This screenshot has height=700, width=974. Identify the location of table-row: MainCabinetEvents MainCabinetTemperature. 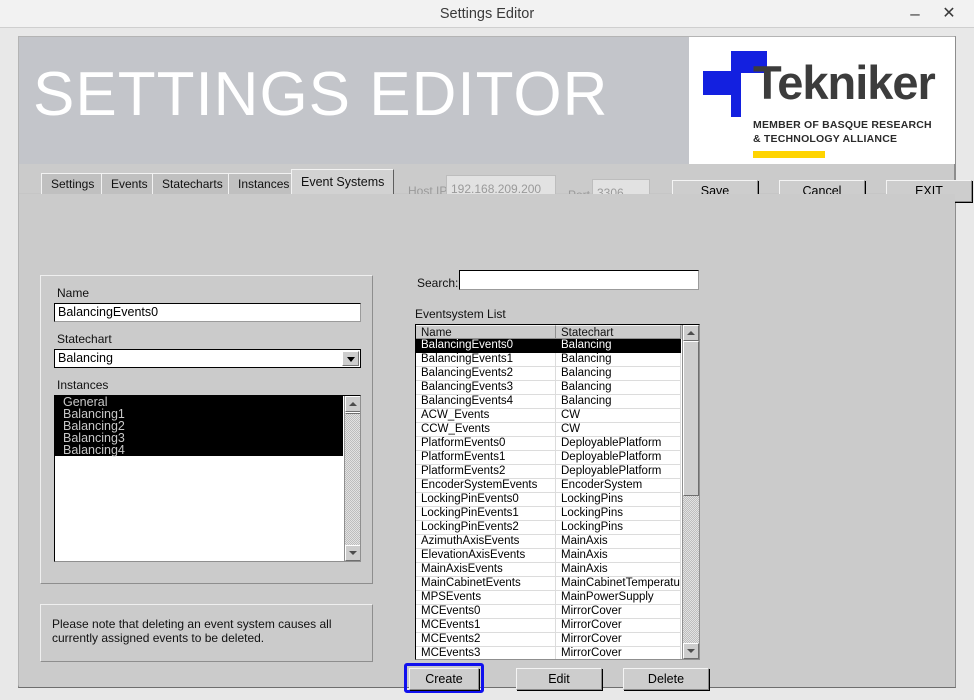
(549, 584).